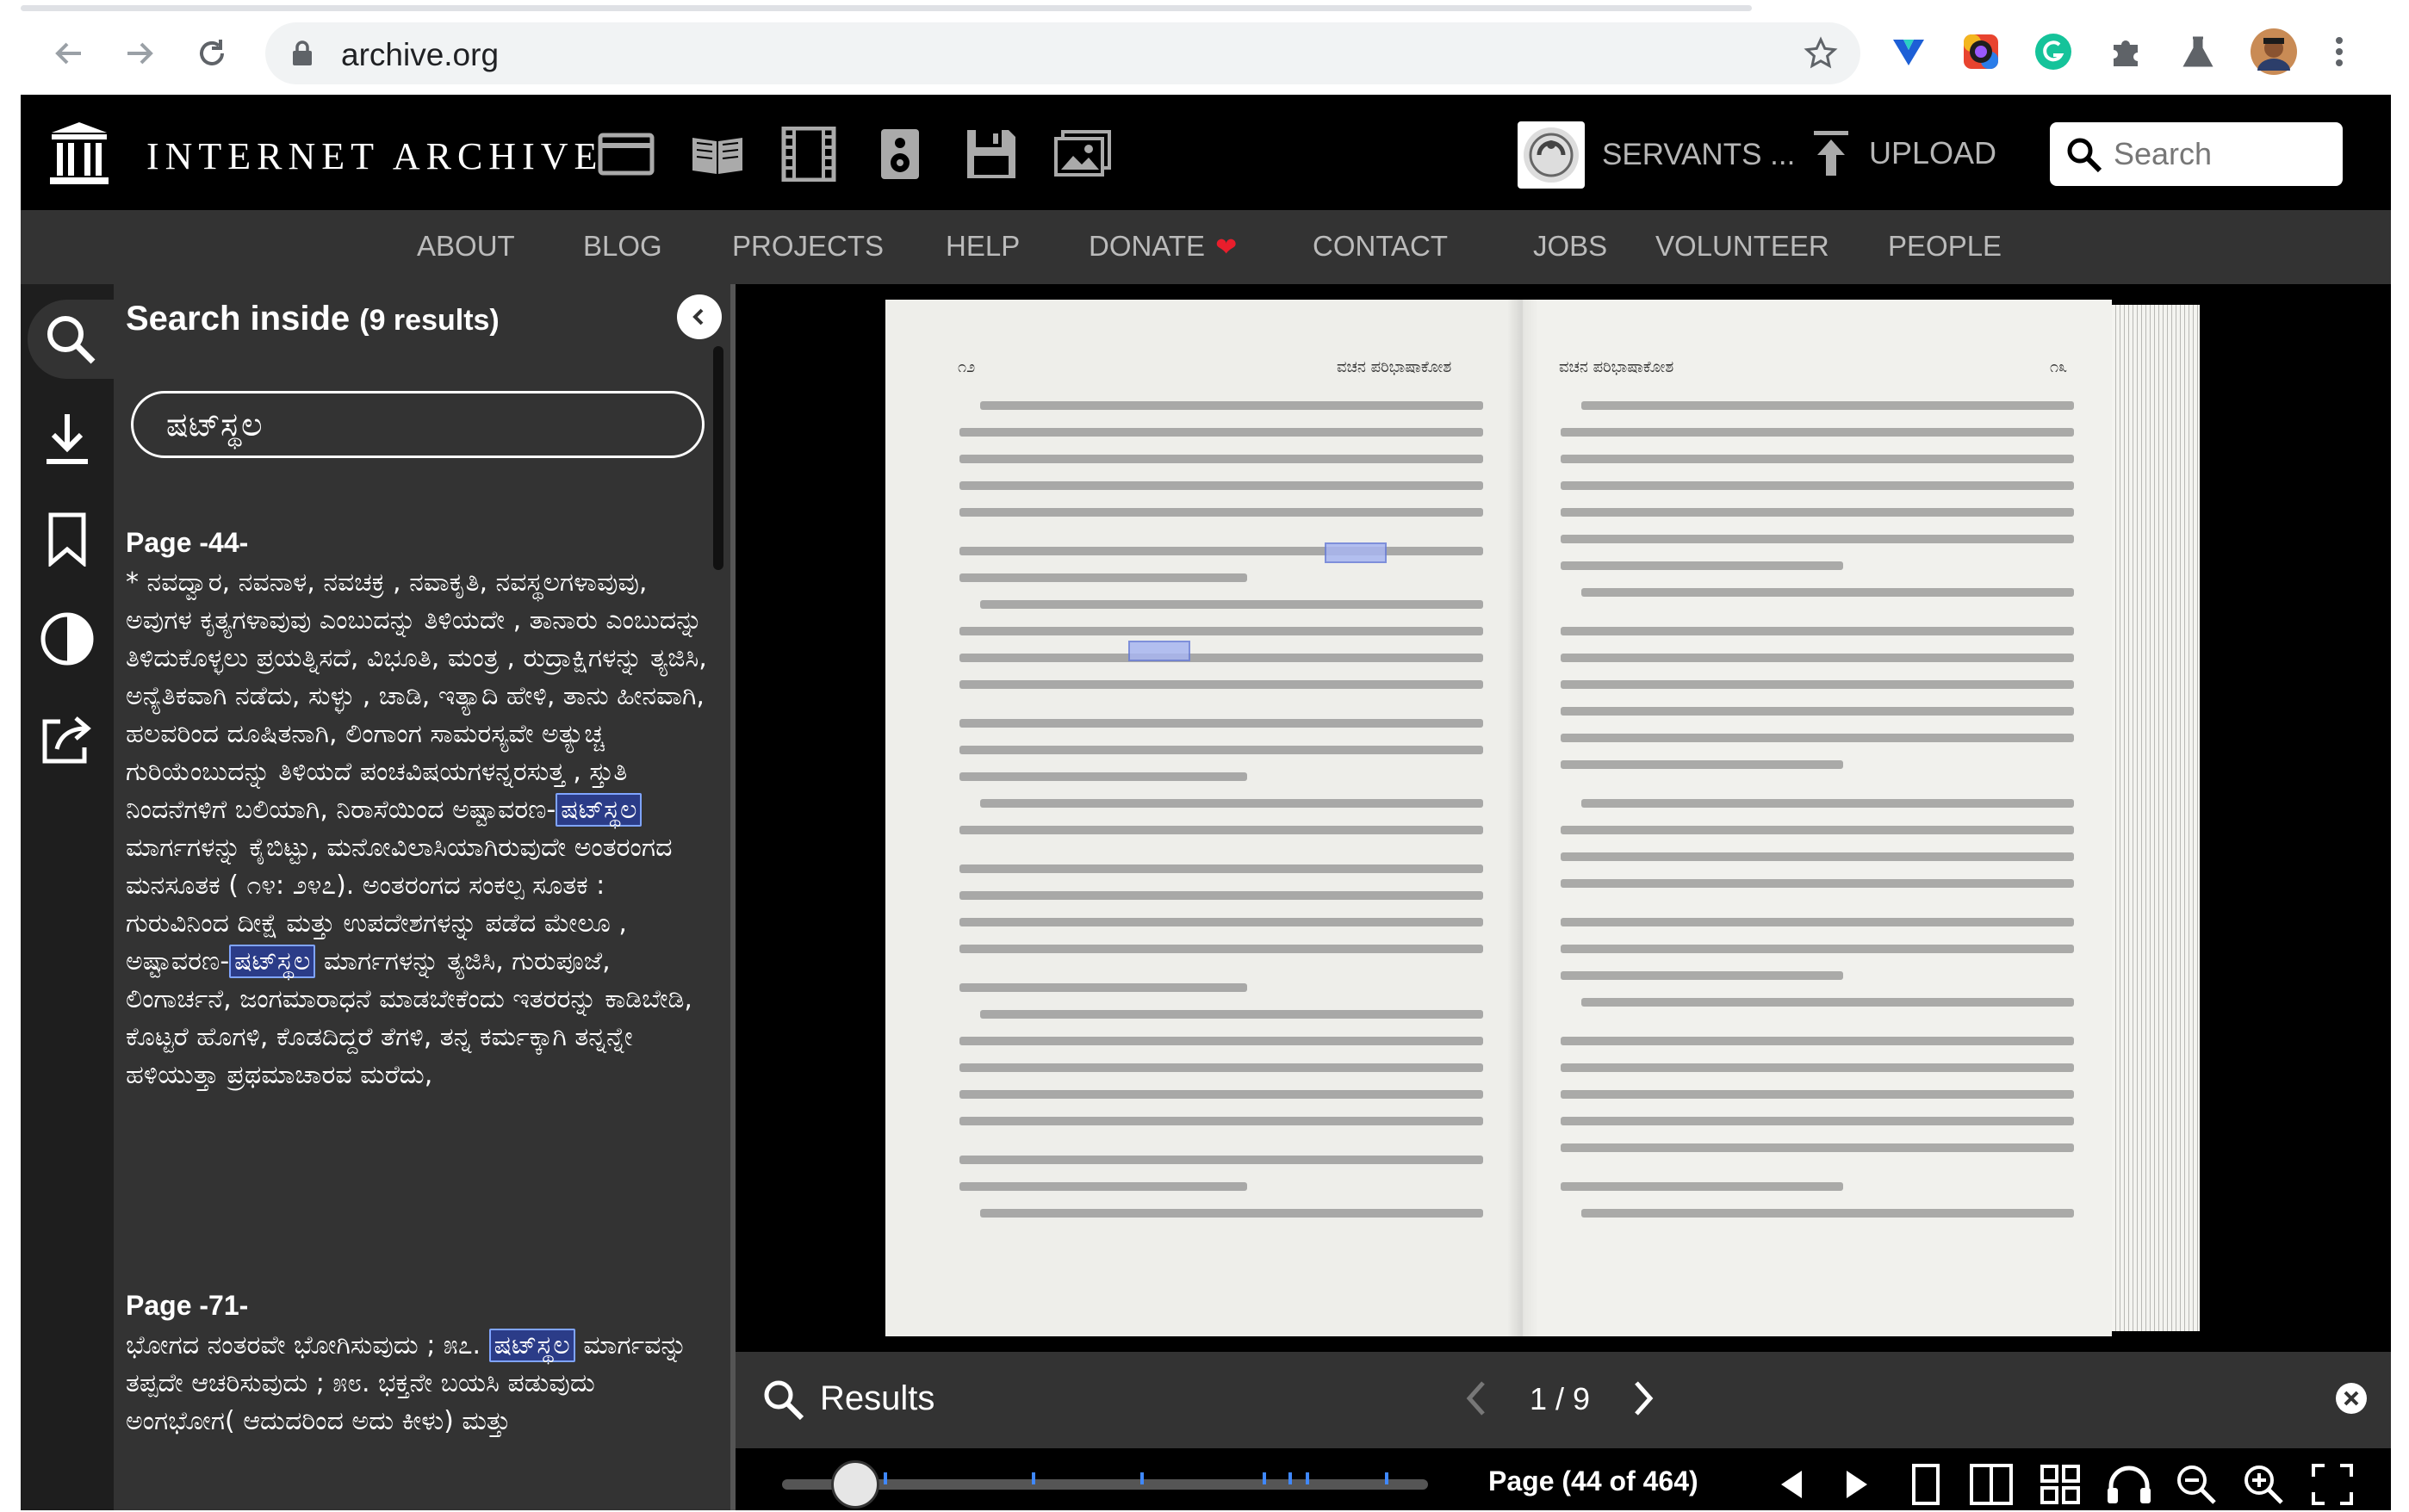  What do you see at coordinates (2264, 1484) in the screenshot?
I see `zoom-in-icon` at bounding box center [2264, 1484].